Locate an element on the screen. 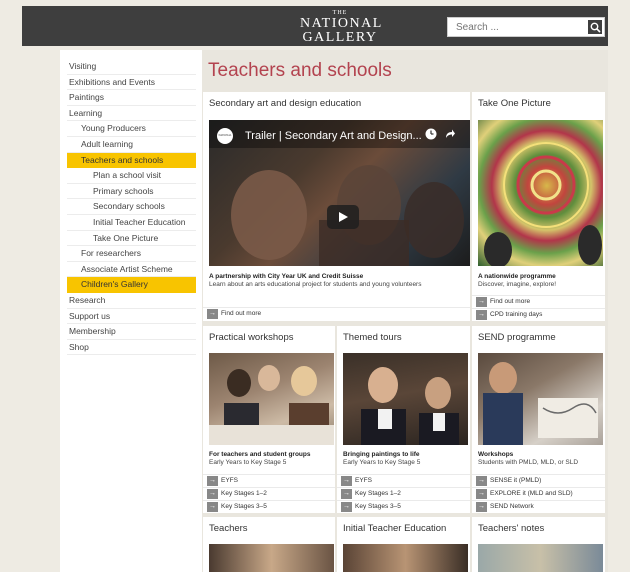 The image size is (630, 572). video-channel-badge: NATIONAL GALLERY is located at coordinates (225, 136).